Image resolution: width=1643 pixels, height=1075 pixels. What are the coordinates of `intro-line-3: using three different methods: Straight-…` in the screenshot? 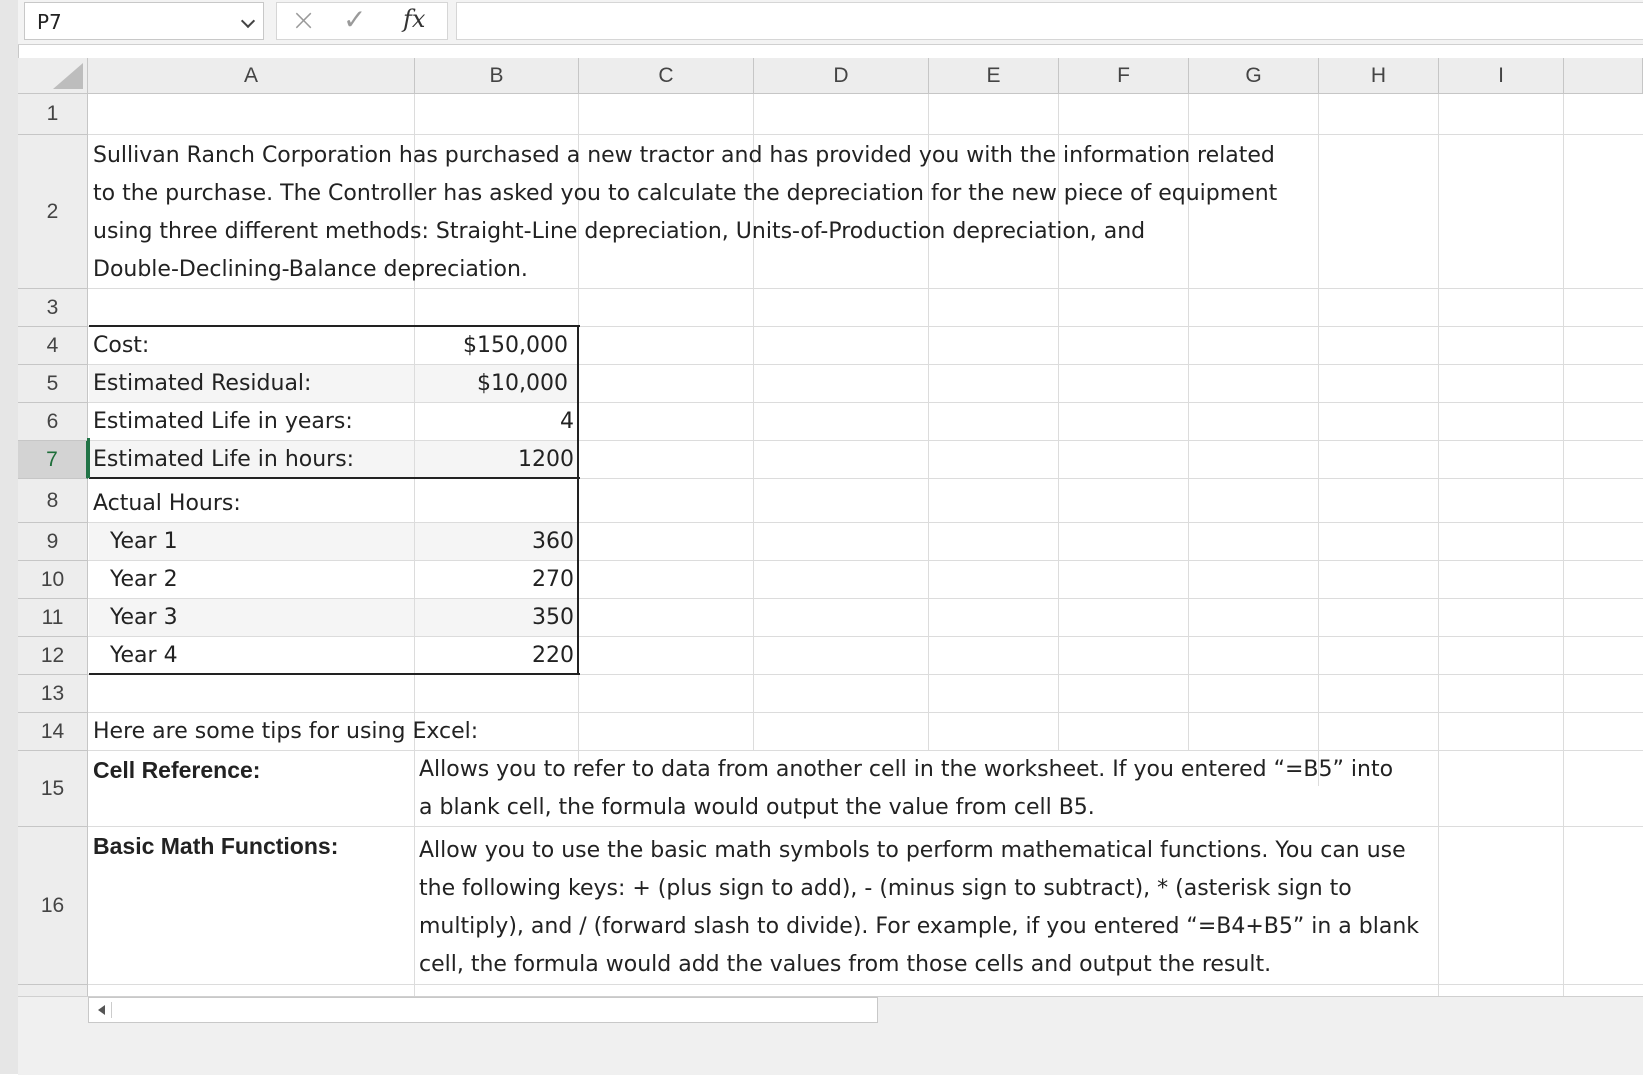 It's located at (619, 232).